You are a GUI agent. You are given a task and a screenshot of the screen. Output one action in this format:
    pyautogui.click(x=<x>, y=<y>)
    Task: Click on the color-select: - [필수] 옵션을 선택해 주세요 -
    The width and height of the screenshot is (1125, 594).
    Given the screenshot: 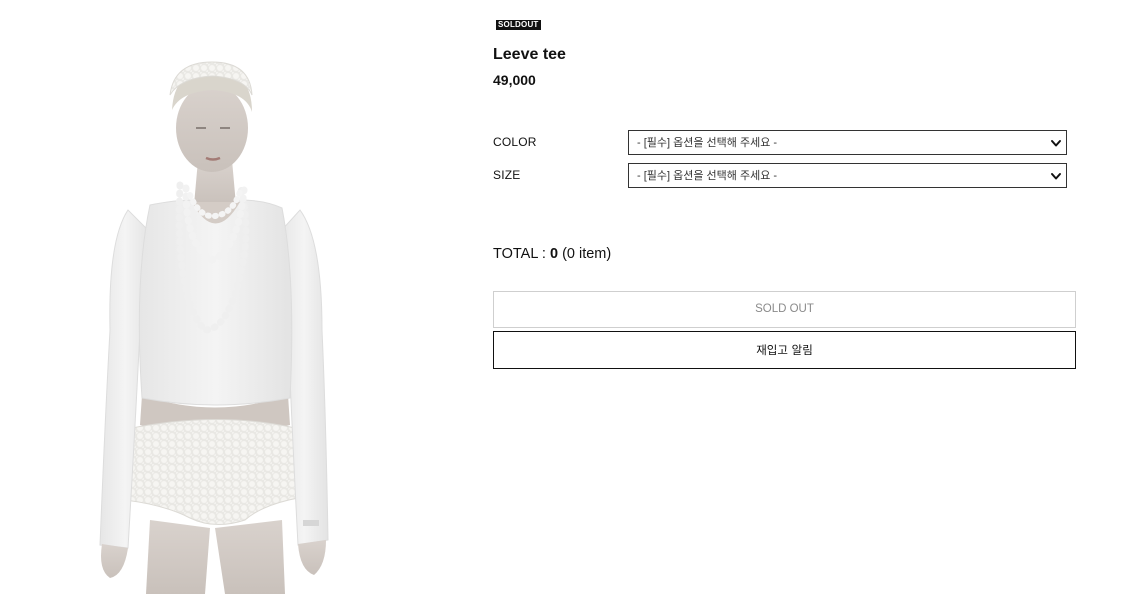 What is the action you would take?
    pyautogui.click(x=847, y=142)
    